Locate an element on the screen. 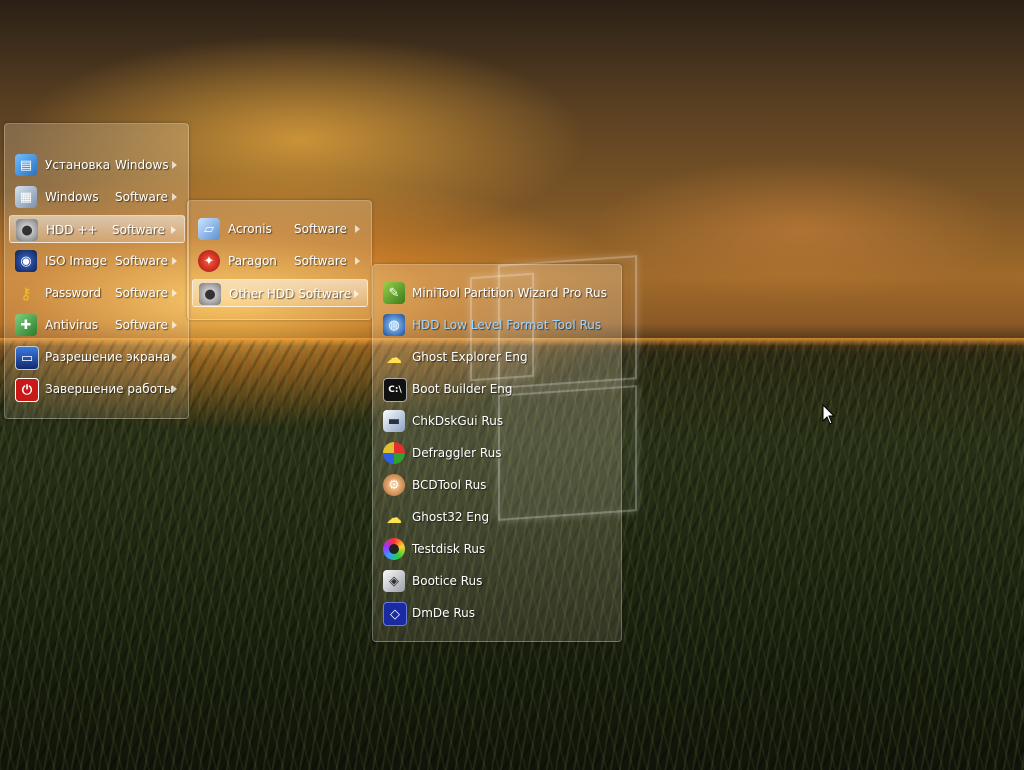 Image resolution: width=1024 pixels, height=770 pixels. menu-item-windows-software: ▦ Windows Software is located at coordinates (97, 197).